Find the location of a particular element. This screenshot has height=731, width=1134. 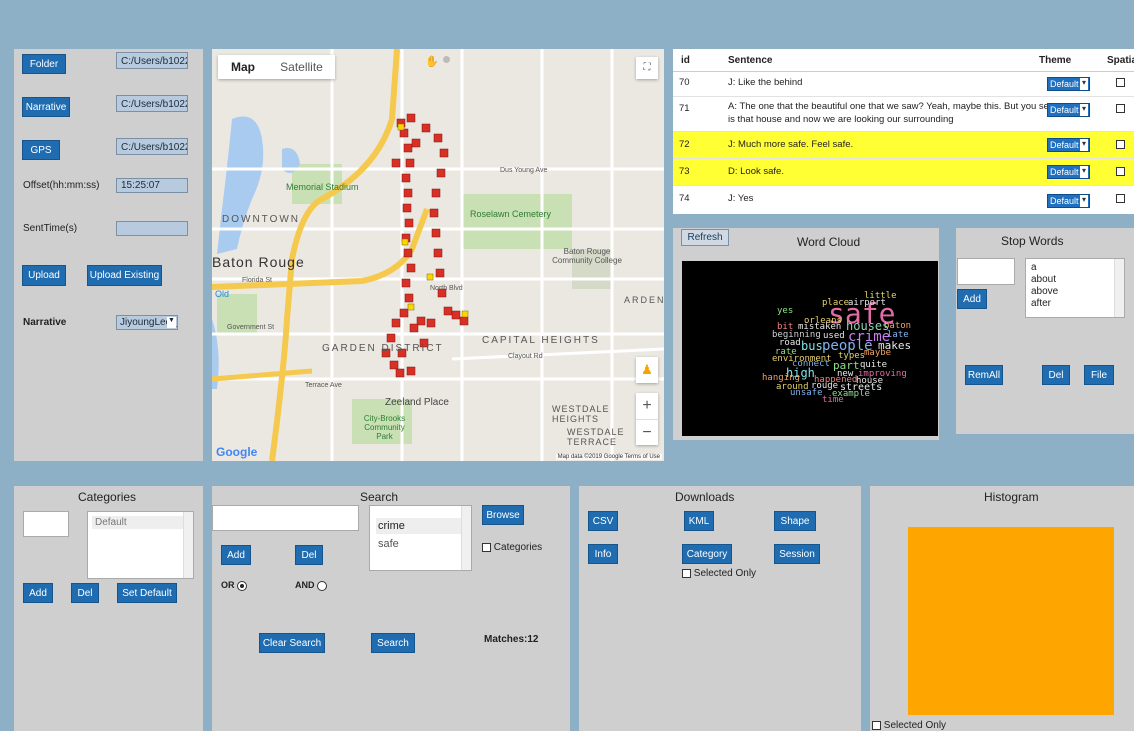

map-label-florida-st: Florida St is located at coordinates (257, 280).